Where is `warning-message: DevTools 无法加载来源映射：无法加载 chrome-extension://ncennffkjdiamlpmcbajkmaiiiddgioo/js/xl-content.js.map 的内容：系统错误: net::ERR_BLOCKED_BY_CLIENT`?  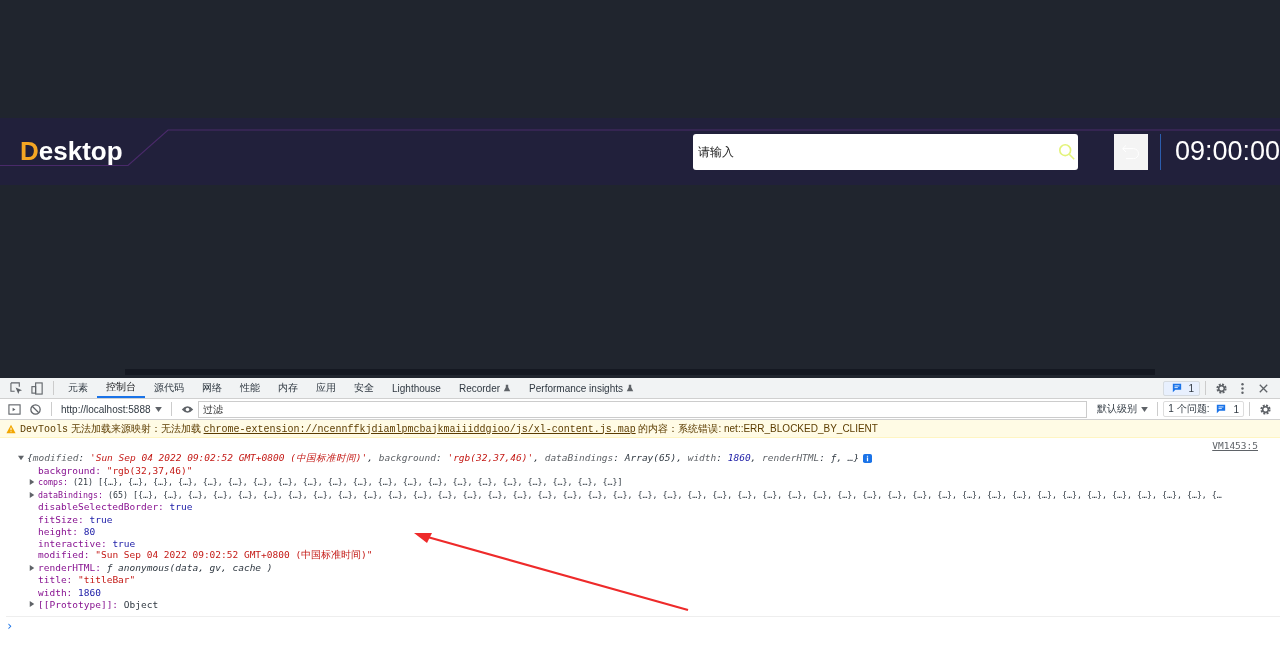 warning-message: DevTools 无法加载来源映射：无法加载 chrome-extension://ncennffkjdiamlpmcbajkmaiiiddgioo/js/xl-content.js.map 的内容：系统错误: net::ERR_BLOCKED_BY_CLIENT is located at coordinates (449, 428).